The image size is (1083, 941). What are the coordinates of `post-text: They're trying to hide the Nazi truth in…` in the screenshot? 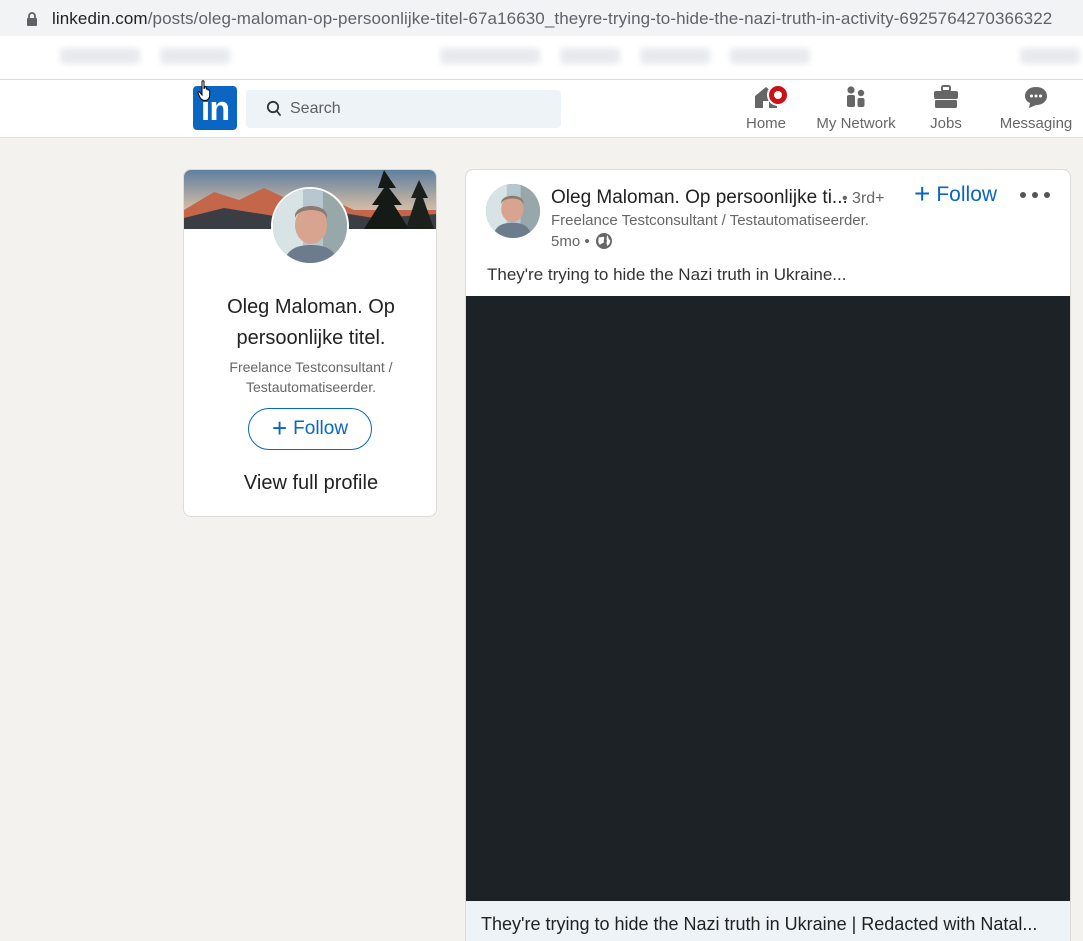 It's located at (667, 274).